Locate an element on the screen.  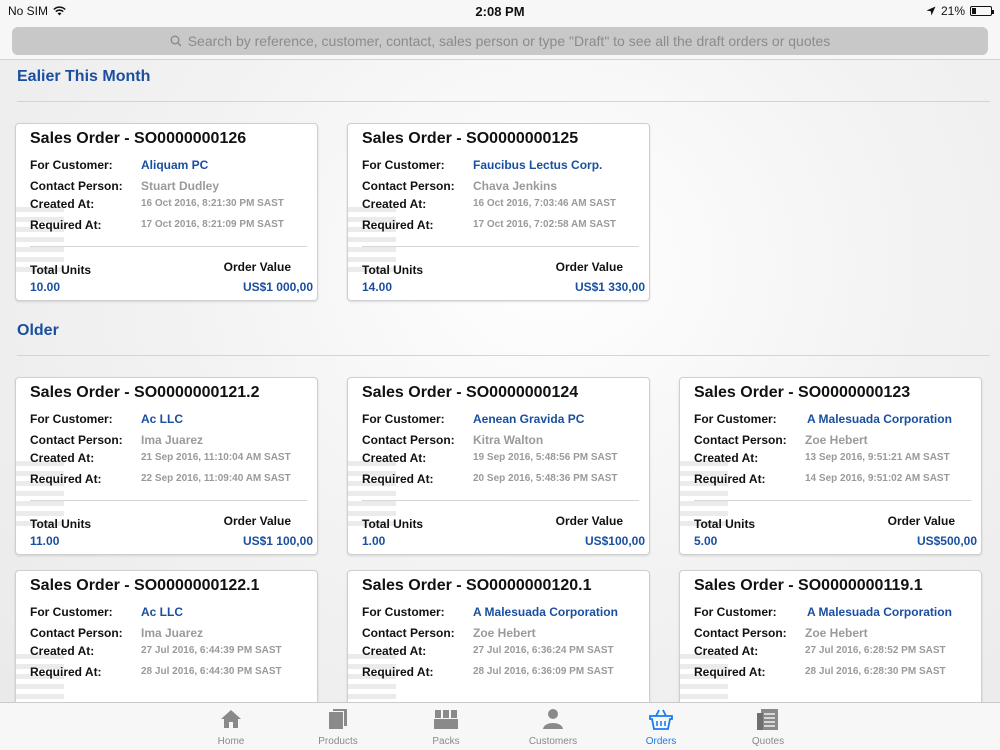
created-value: 19 Sep 2016, 5:48:56 PM SAST is located at coordinates (545, 457).